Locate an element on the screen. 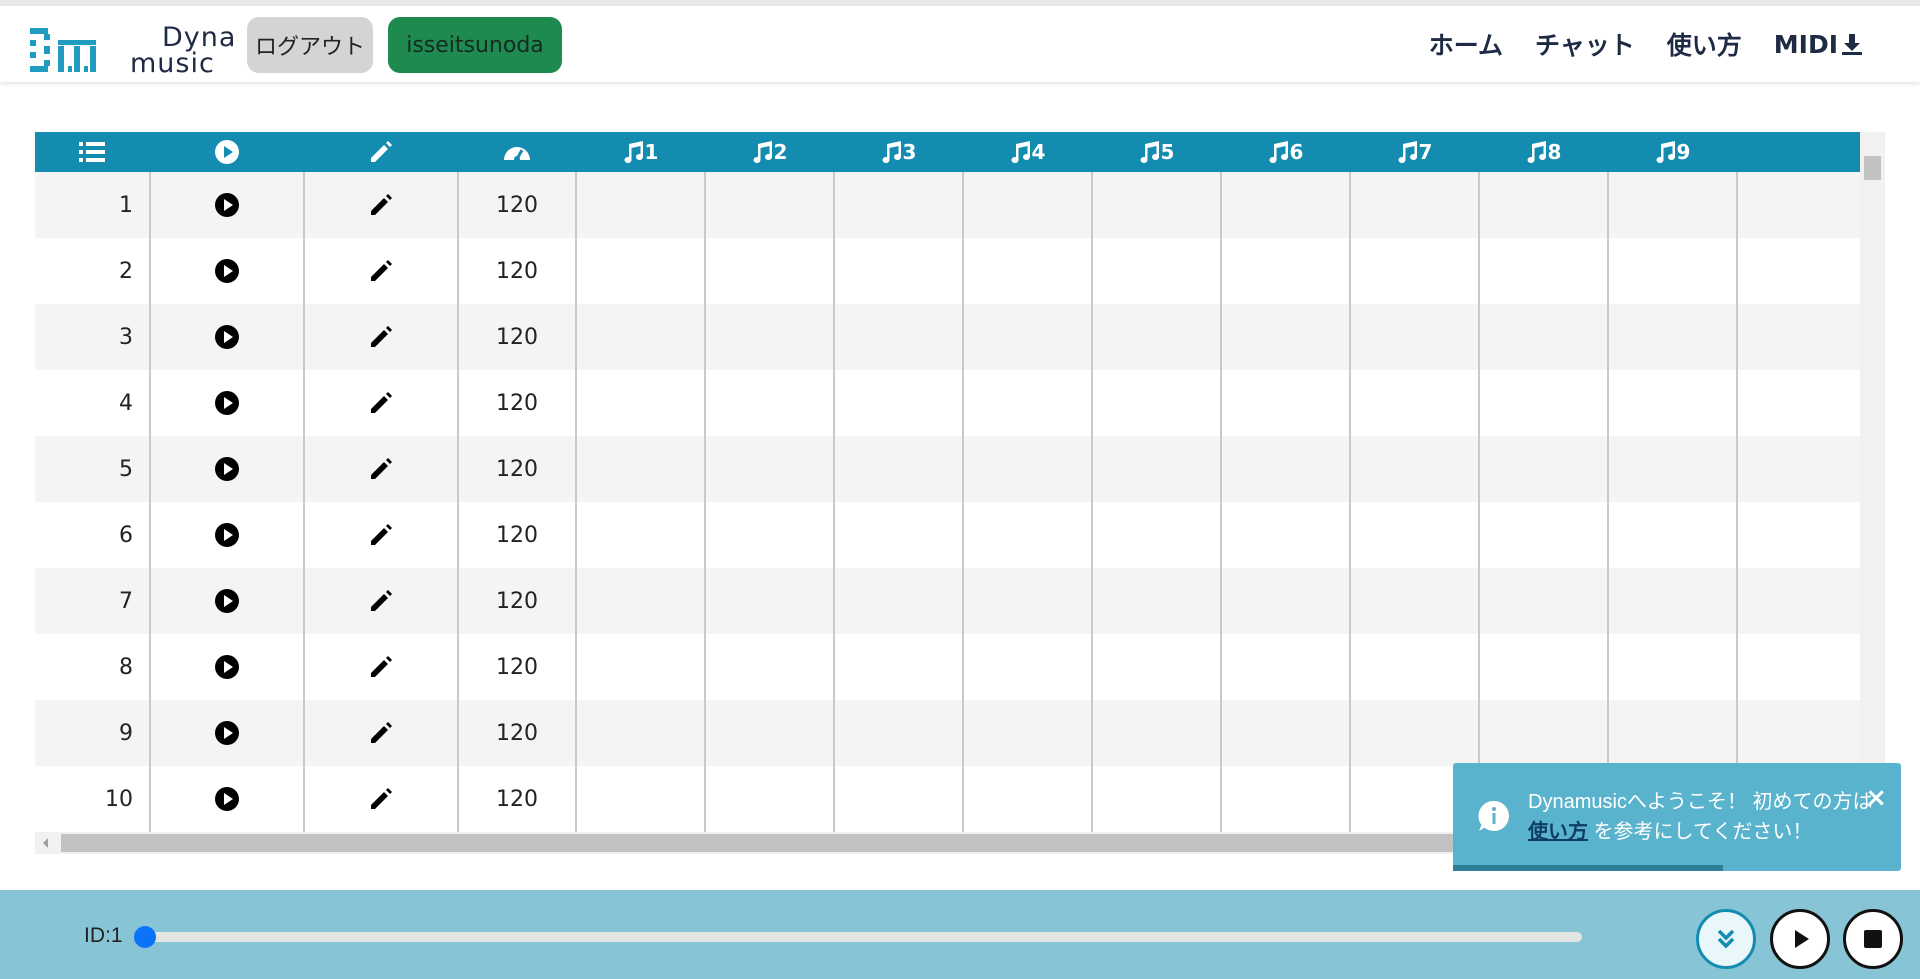 The image size is (1920, 979). column-header-track: 6 is located at coordinates (1285, 152).